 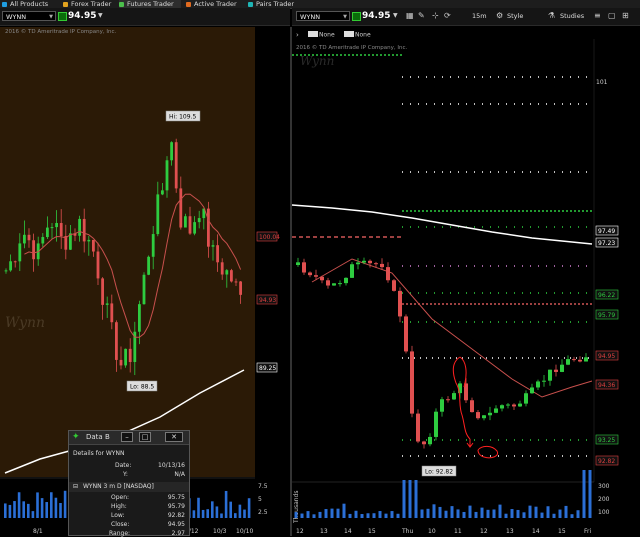 I want to click on tab-forex-trader: Forex Trader, so click(x=89, y=4).